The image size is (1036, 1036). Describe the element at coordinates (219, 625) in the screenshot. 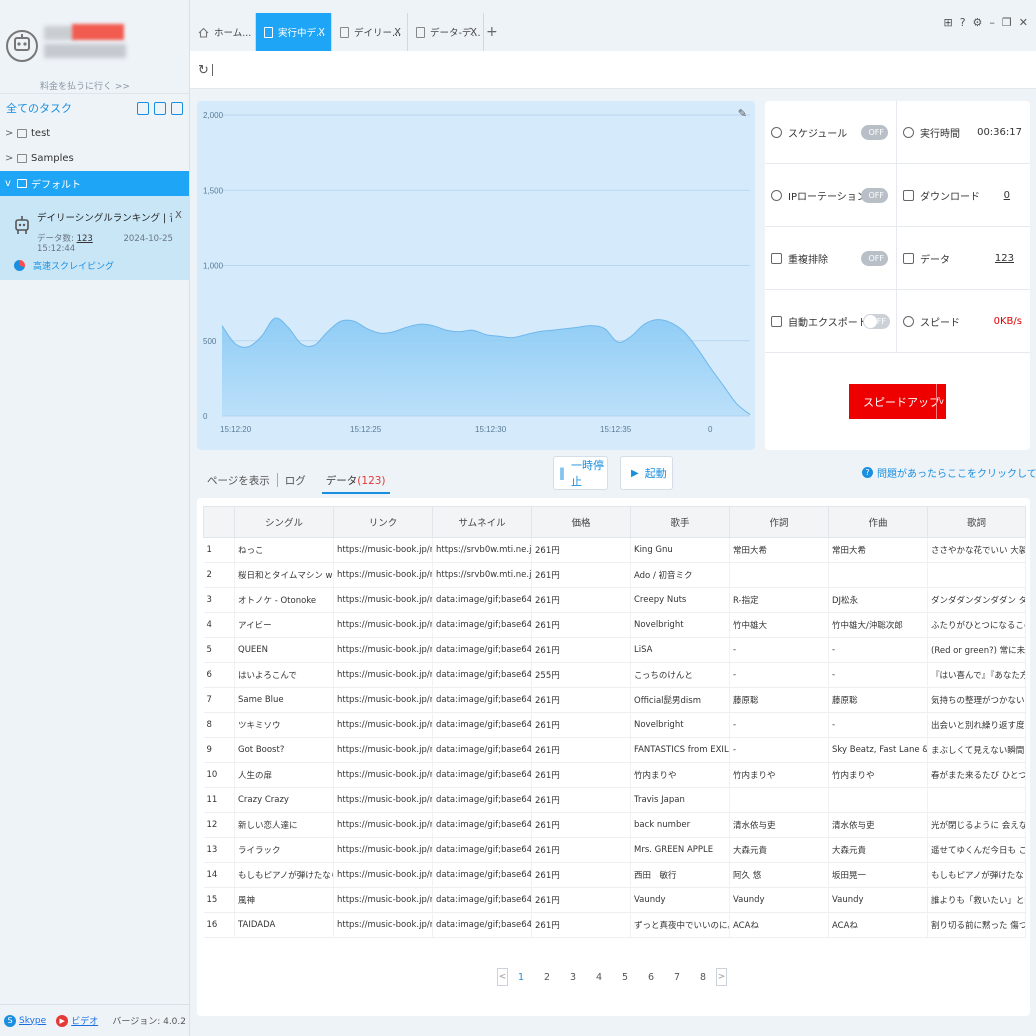

I see `row-index: 4` at that location.